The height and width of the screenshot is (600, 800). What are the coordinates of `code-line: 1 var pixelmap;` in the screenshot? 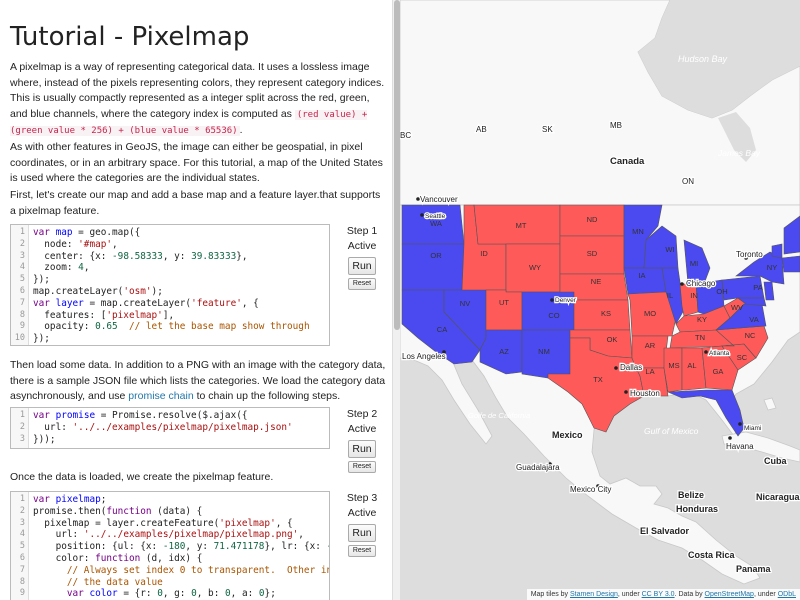 It's located at (170, 500).